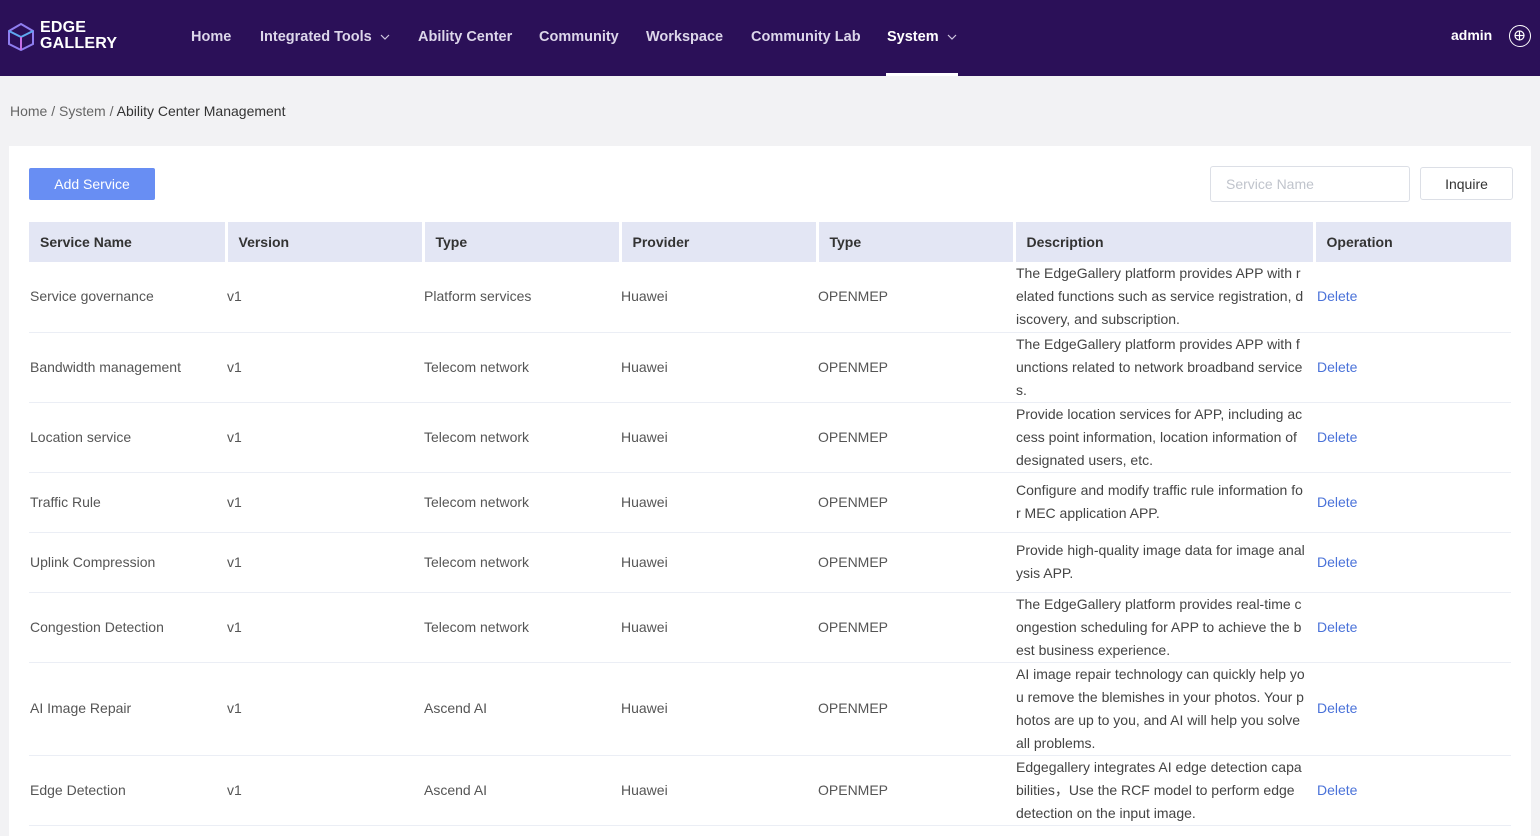  I want to click on language-switch-button, so click(1520, 36).